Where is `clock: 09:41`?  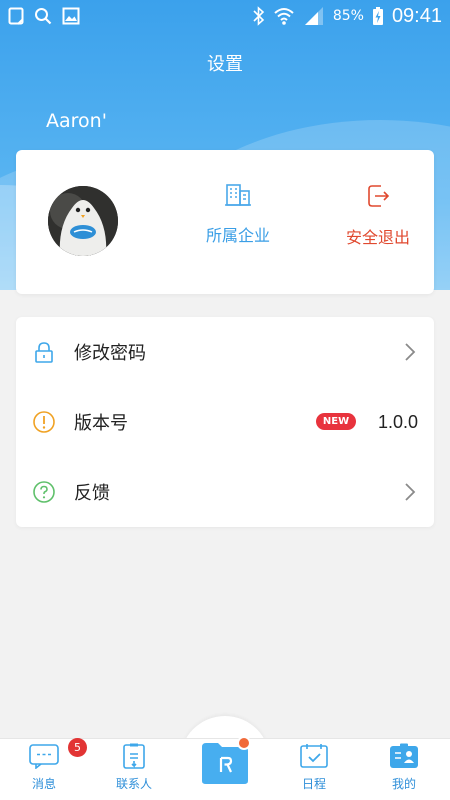 clock: 09:41 is located at coordinates (416, 15).